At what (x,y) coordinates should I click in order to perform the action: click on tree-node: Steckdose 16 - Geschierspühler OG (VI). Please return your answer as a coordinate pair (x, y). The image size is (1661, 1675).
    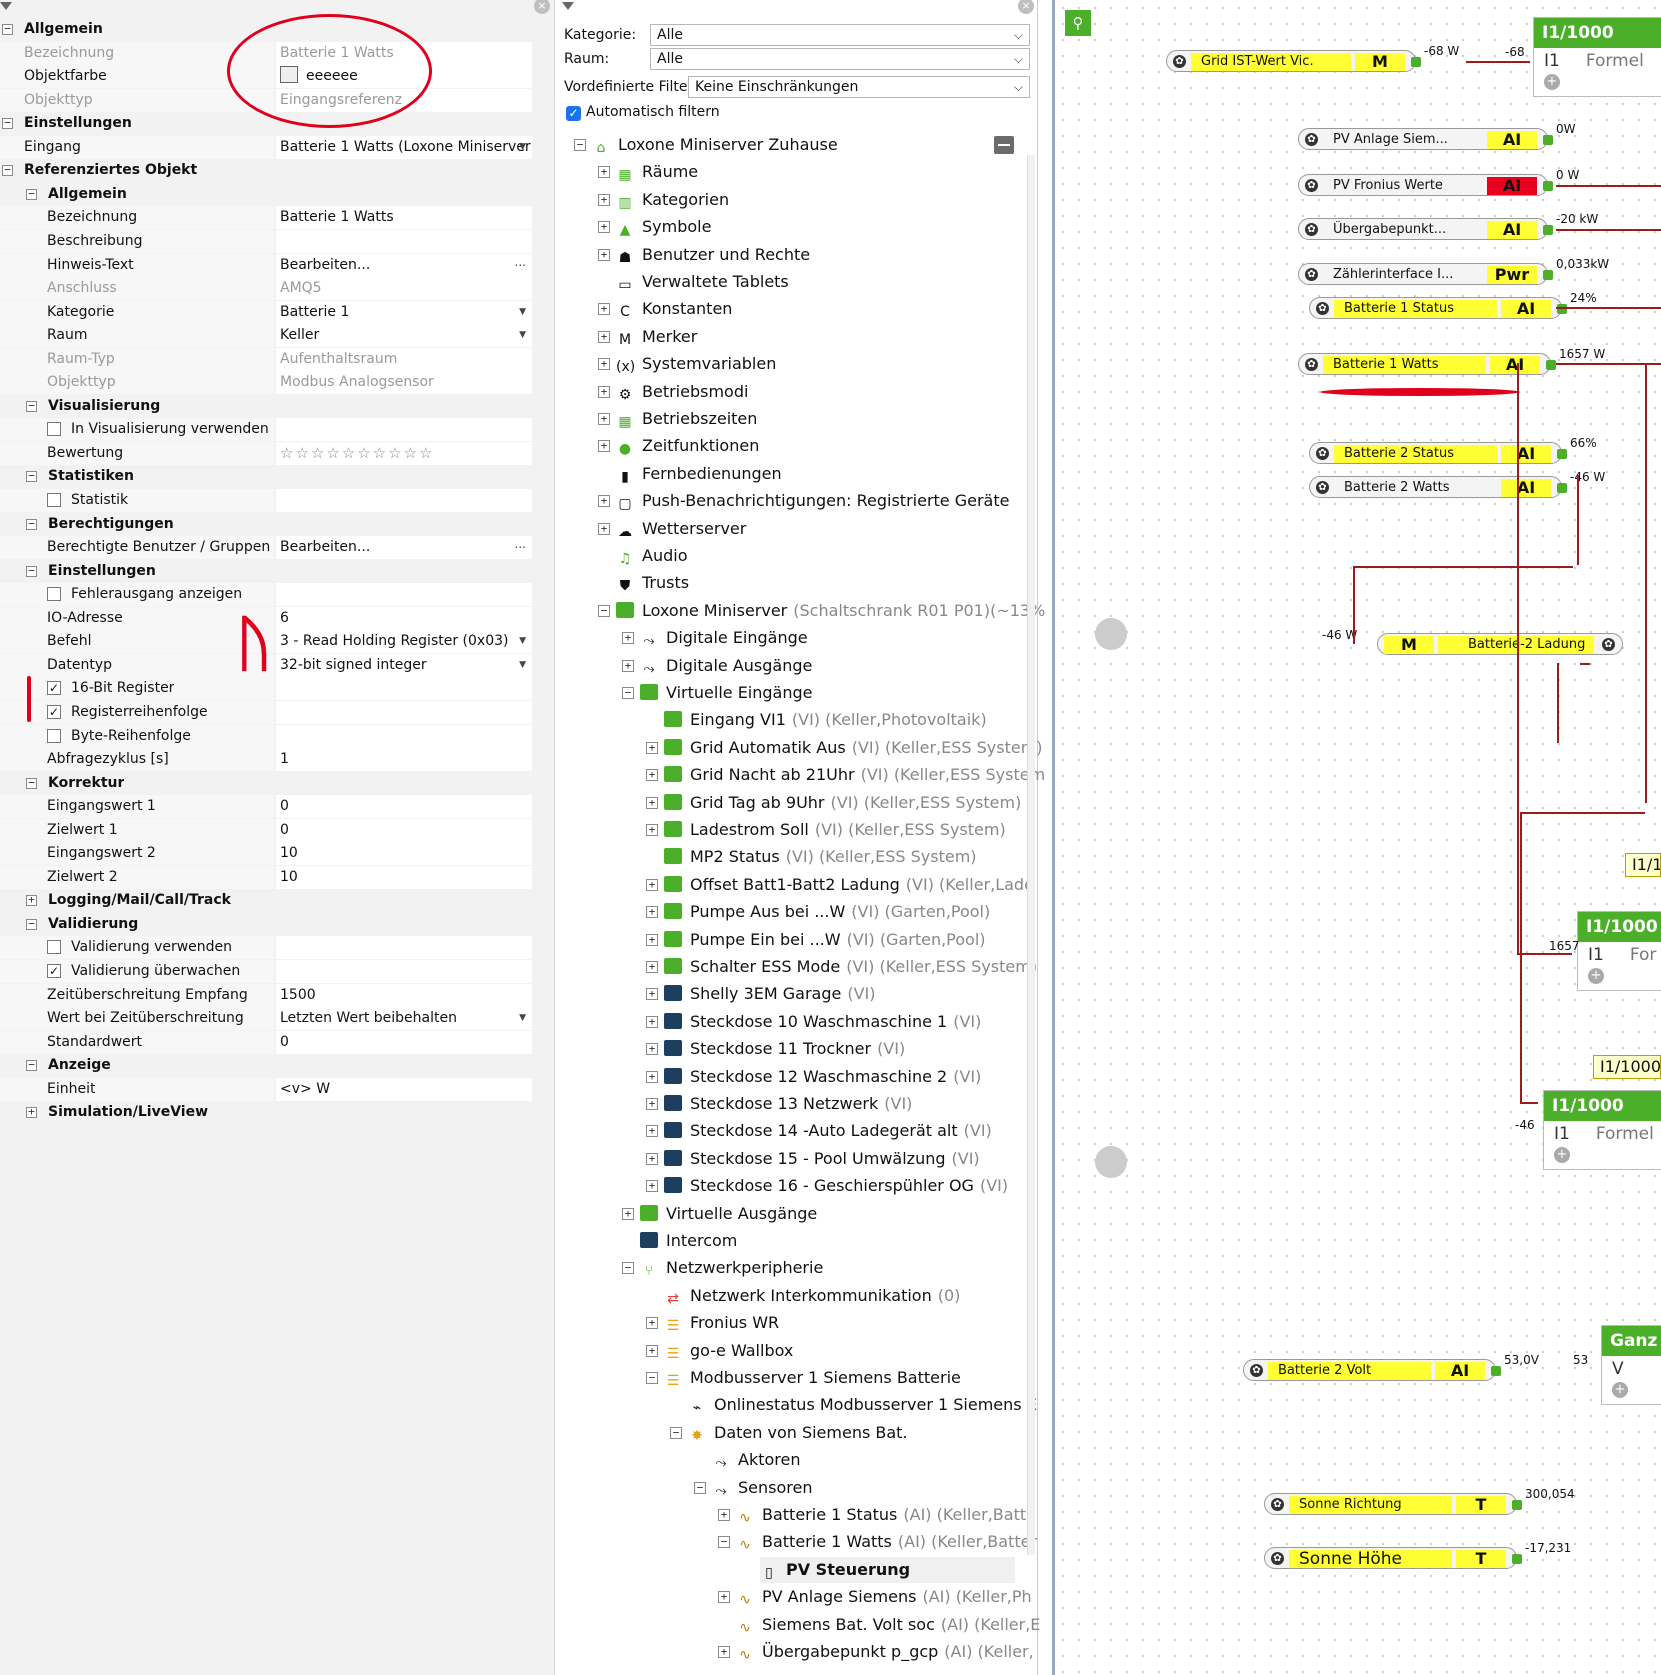
    Looking at the image, I should click on (836, 1186).